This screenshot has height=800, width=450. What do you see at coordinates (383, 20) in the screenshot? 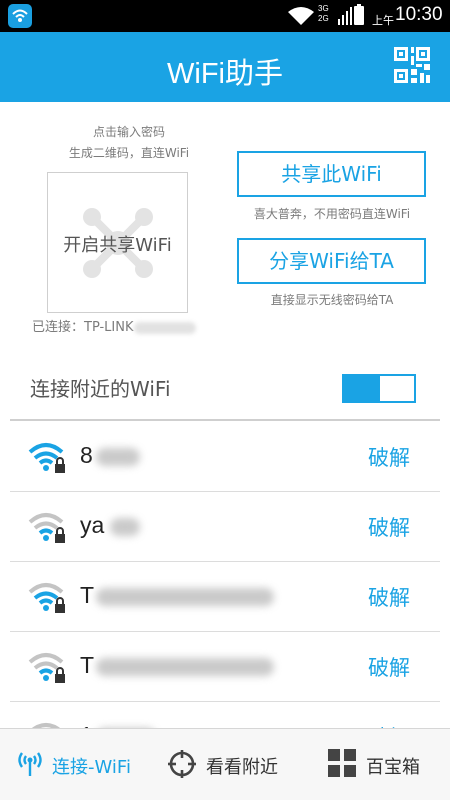
I see `time-ampm: 上午` at bounding box center [383, 20].